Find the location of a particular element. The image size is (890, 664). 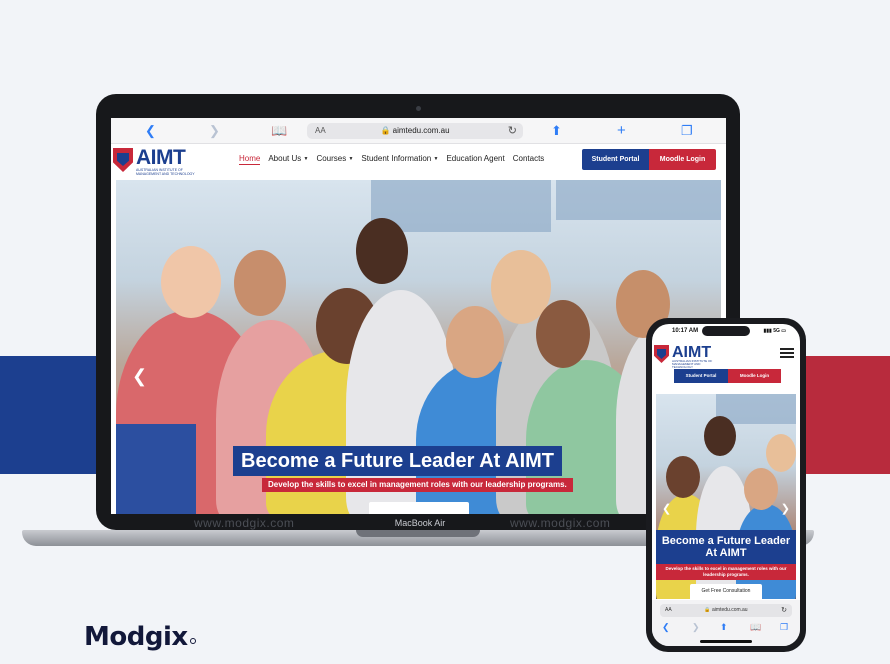

nav-contacts: Contacts is located at coordinates (529, 159).